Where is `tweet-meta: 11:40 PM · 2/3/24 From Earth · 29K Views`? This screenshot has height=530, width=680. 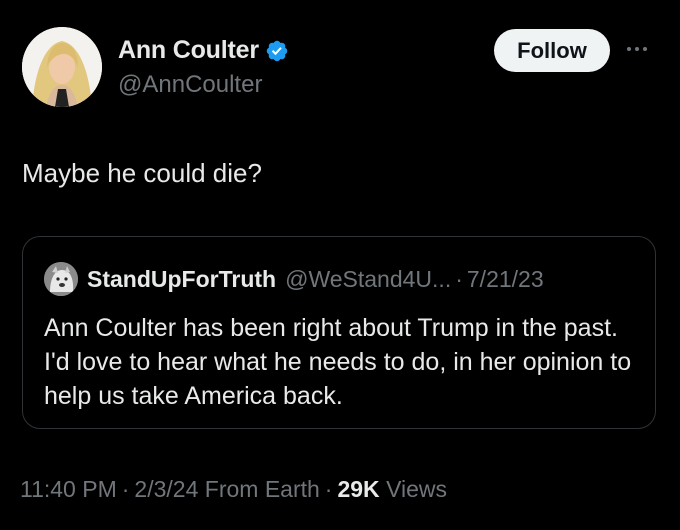 tweet-meta: 11:40 PM · 2/3/24 From Earth · 29K Views is located at coordinates (233, 489).